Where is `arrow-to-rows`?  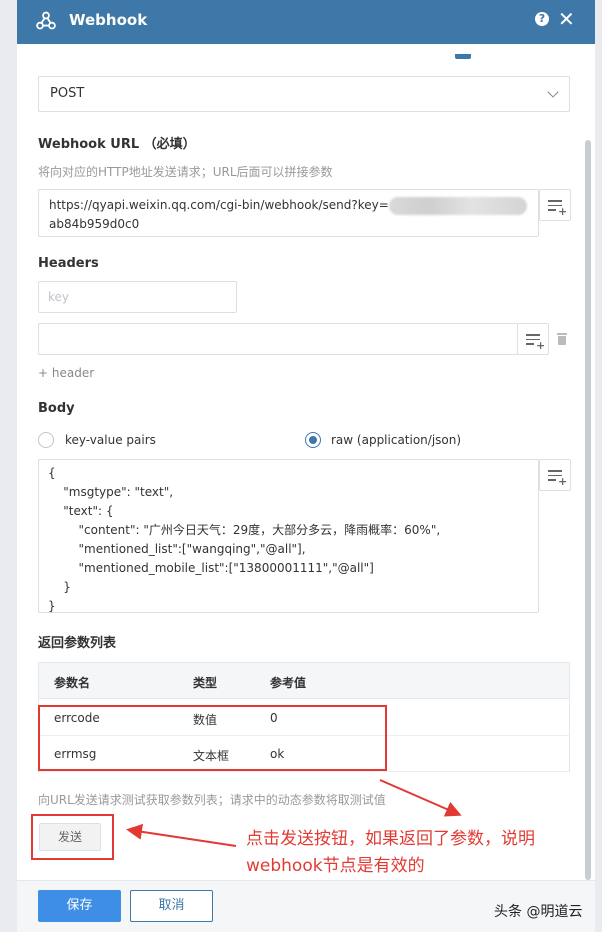 arrow-to-rows is located at coordinates (420, 798).